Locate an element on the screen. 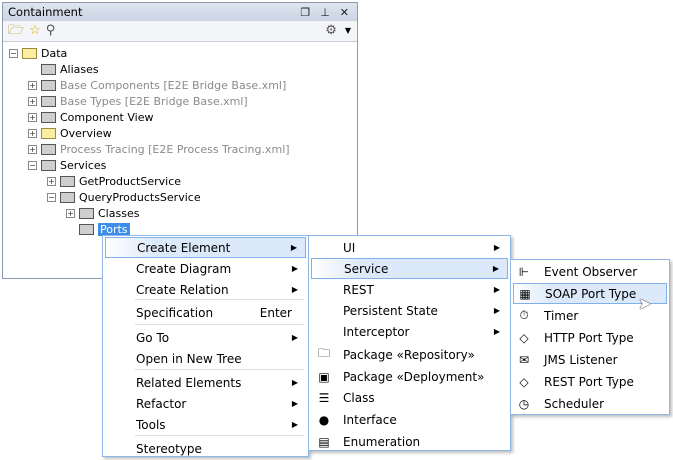 The width and height of the screenshot is (673, 460). gear-icon: ⚙ is located at coordinates (331, 31).